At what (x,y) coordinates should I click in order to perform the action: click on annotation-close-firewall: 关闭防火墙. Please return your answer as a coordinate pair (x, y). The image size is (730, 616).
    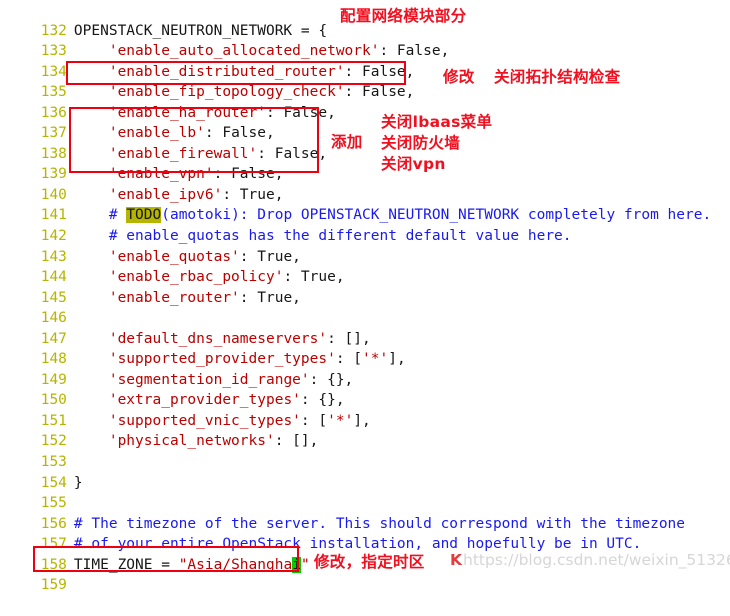
    Looking at the image, I should click on (421, 143).